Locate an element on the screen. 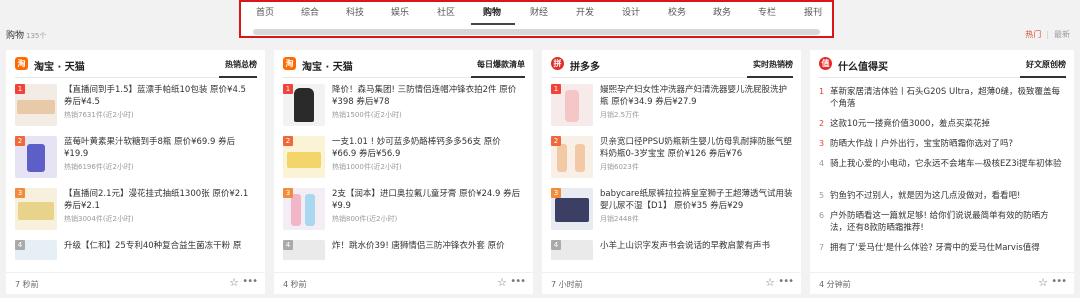  item-title: 炸！跳水价39! 唐狮情侣三防冲锋衣外套 原价 is located at coordinates (428, 246).